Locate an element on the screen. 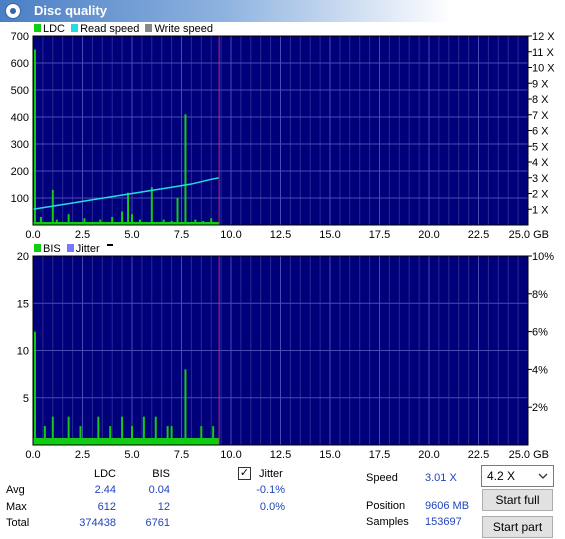 The width and height of the screenshot is (565, 539). baseline-band is located at coordinates (126, 441).